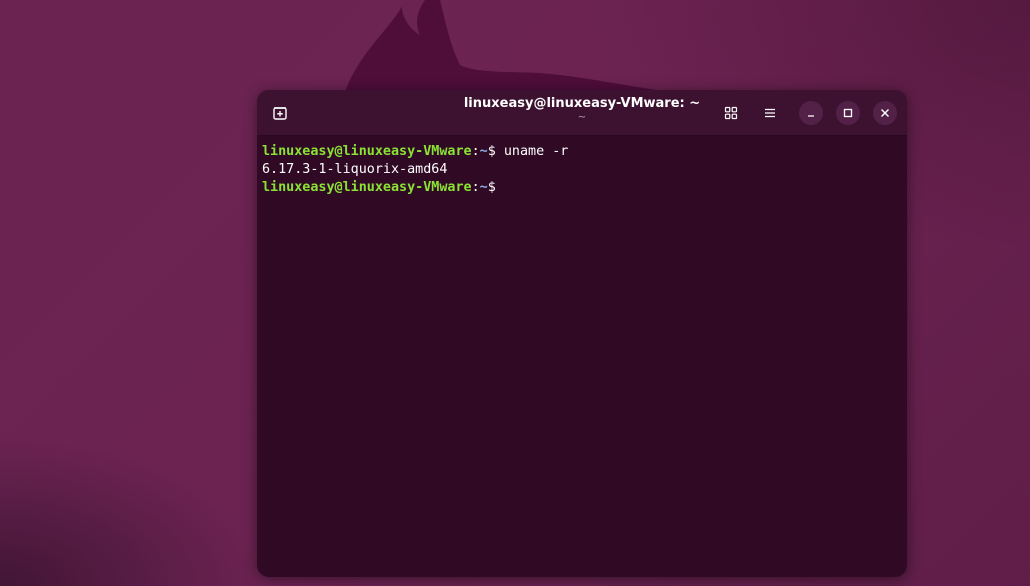 This screenshot has width=1030, height=586. I want to click on terminal-line: linuxeasy@linuxeasy-VMware:~$ uname -r, so click(582, 152).